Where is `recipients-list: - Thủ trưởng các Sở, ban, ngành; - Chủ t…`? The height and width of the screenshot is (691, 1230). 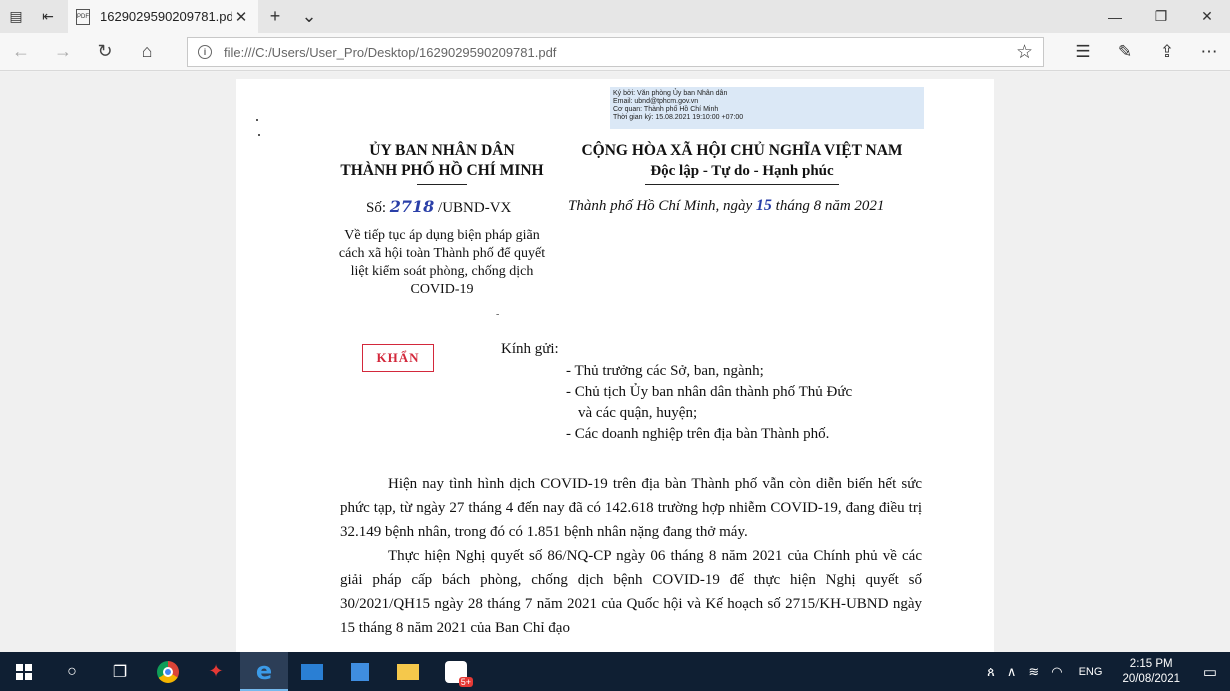
recipients-list: - Thủ trưởng các Sở, ban, ngành; - Chủ t… is located at coordinates (709, 403).